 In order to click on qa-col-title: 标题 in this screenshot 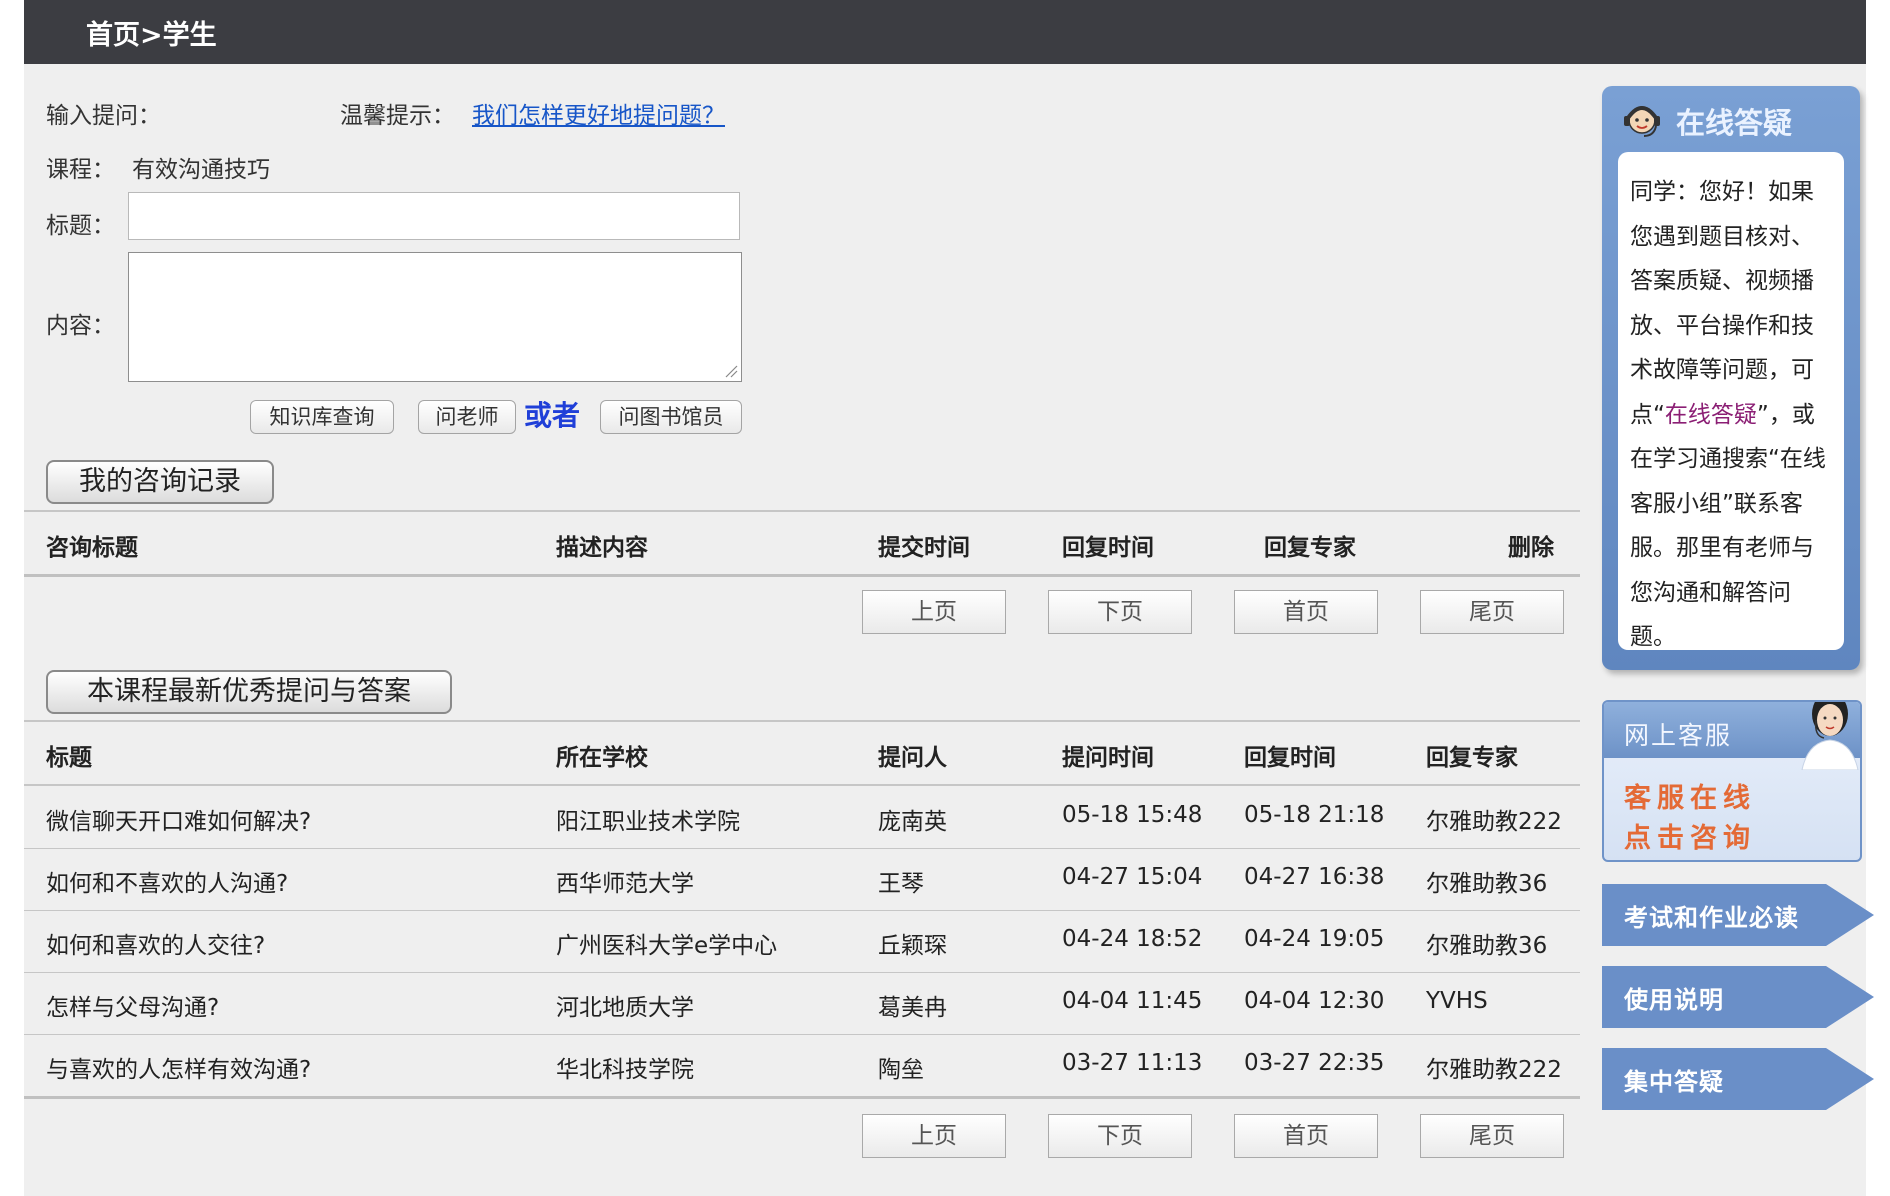, I will do `click(69, 758)`.